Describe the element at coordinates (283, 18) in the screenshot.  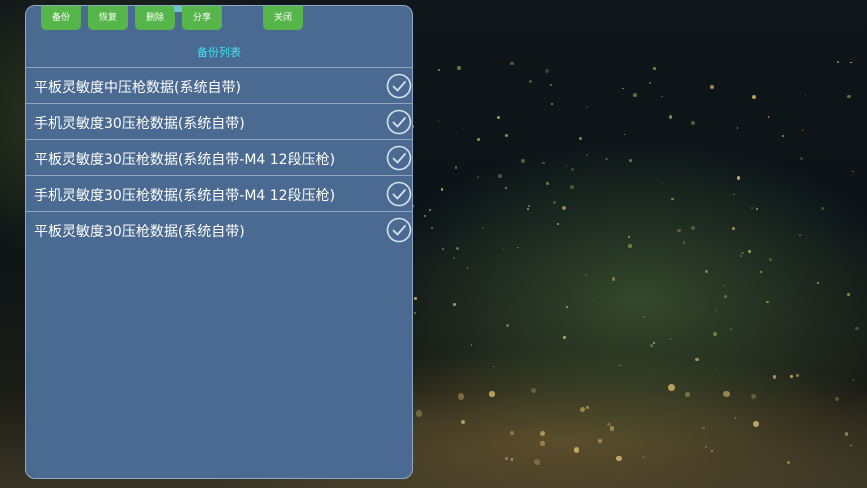
I see `close-button: 关闭` at that location.